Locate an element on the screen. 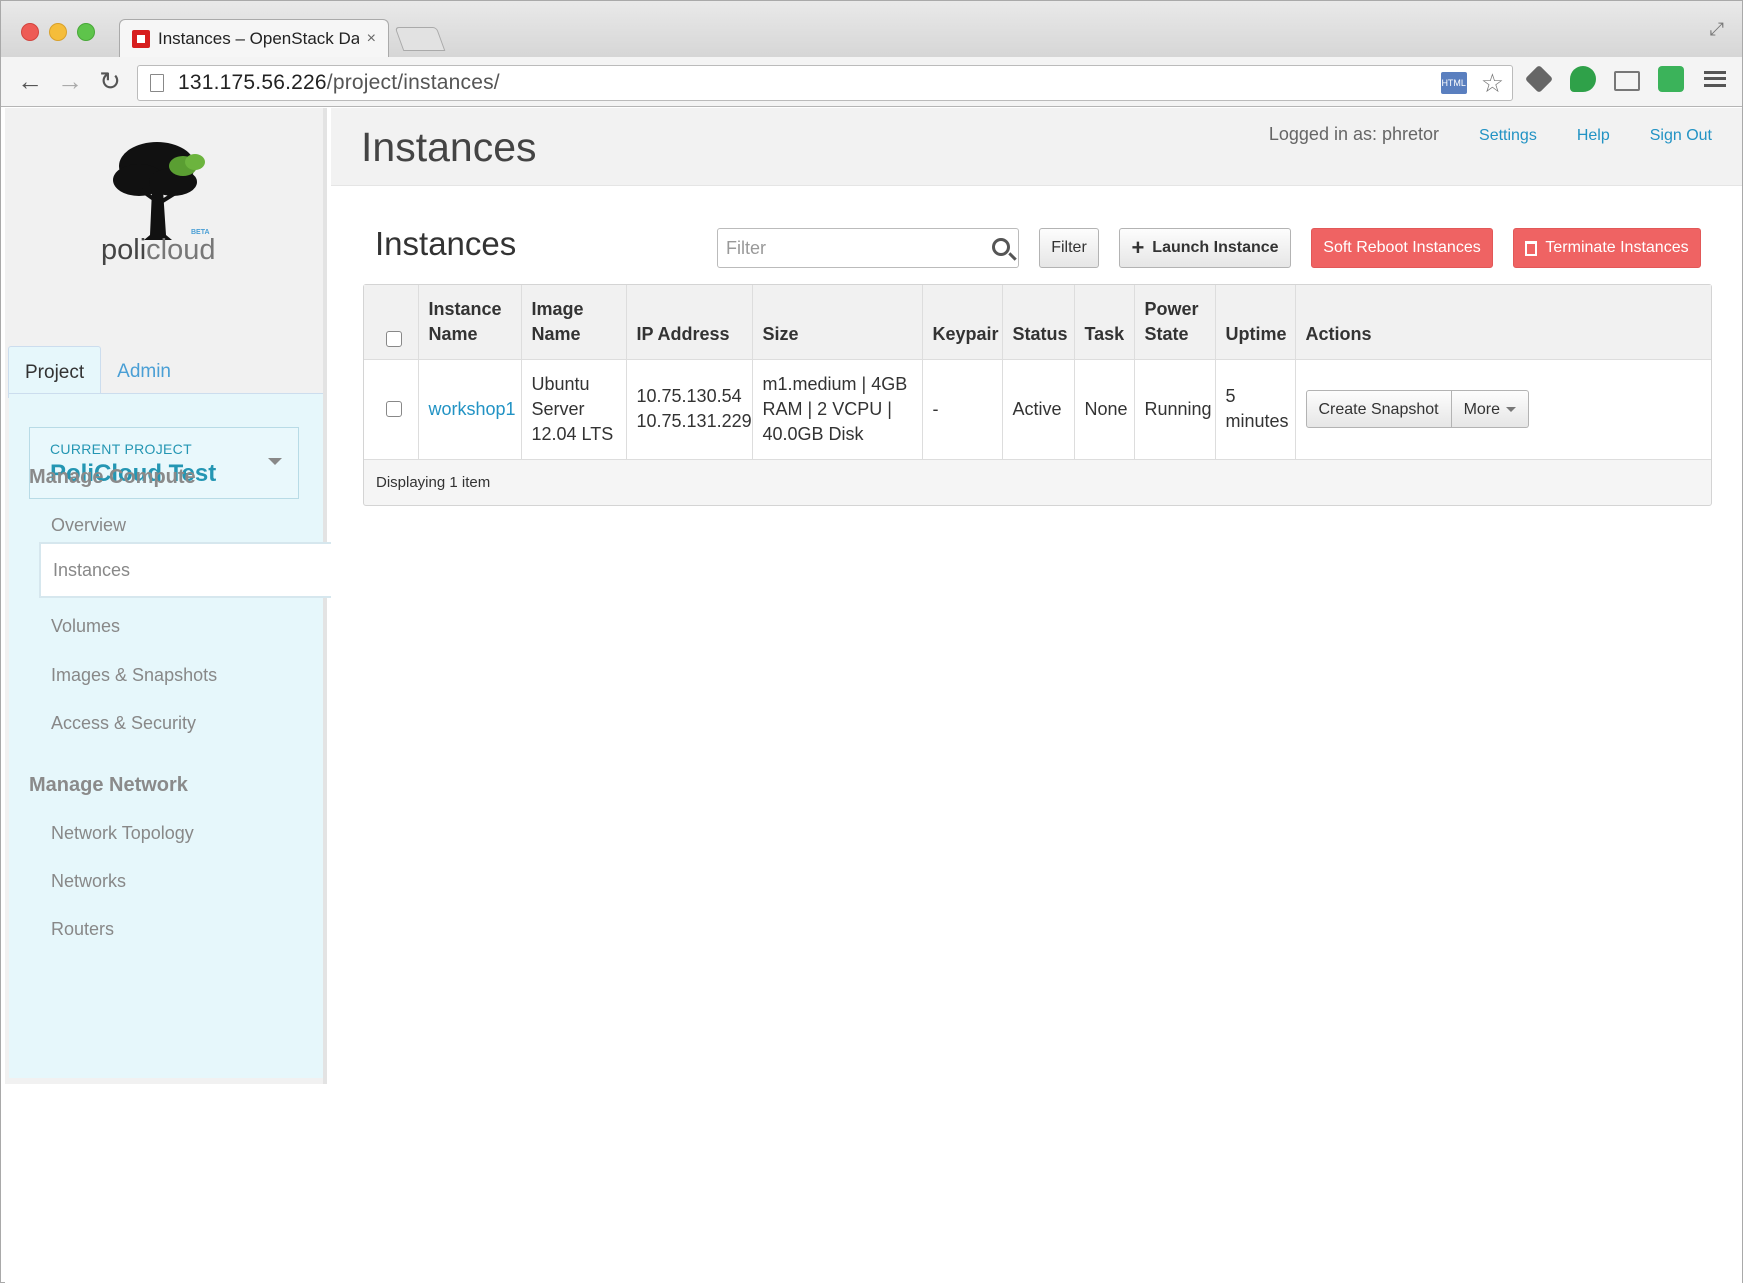  sidebar-item-routers: Routers is located at coordinates (82, 929).